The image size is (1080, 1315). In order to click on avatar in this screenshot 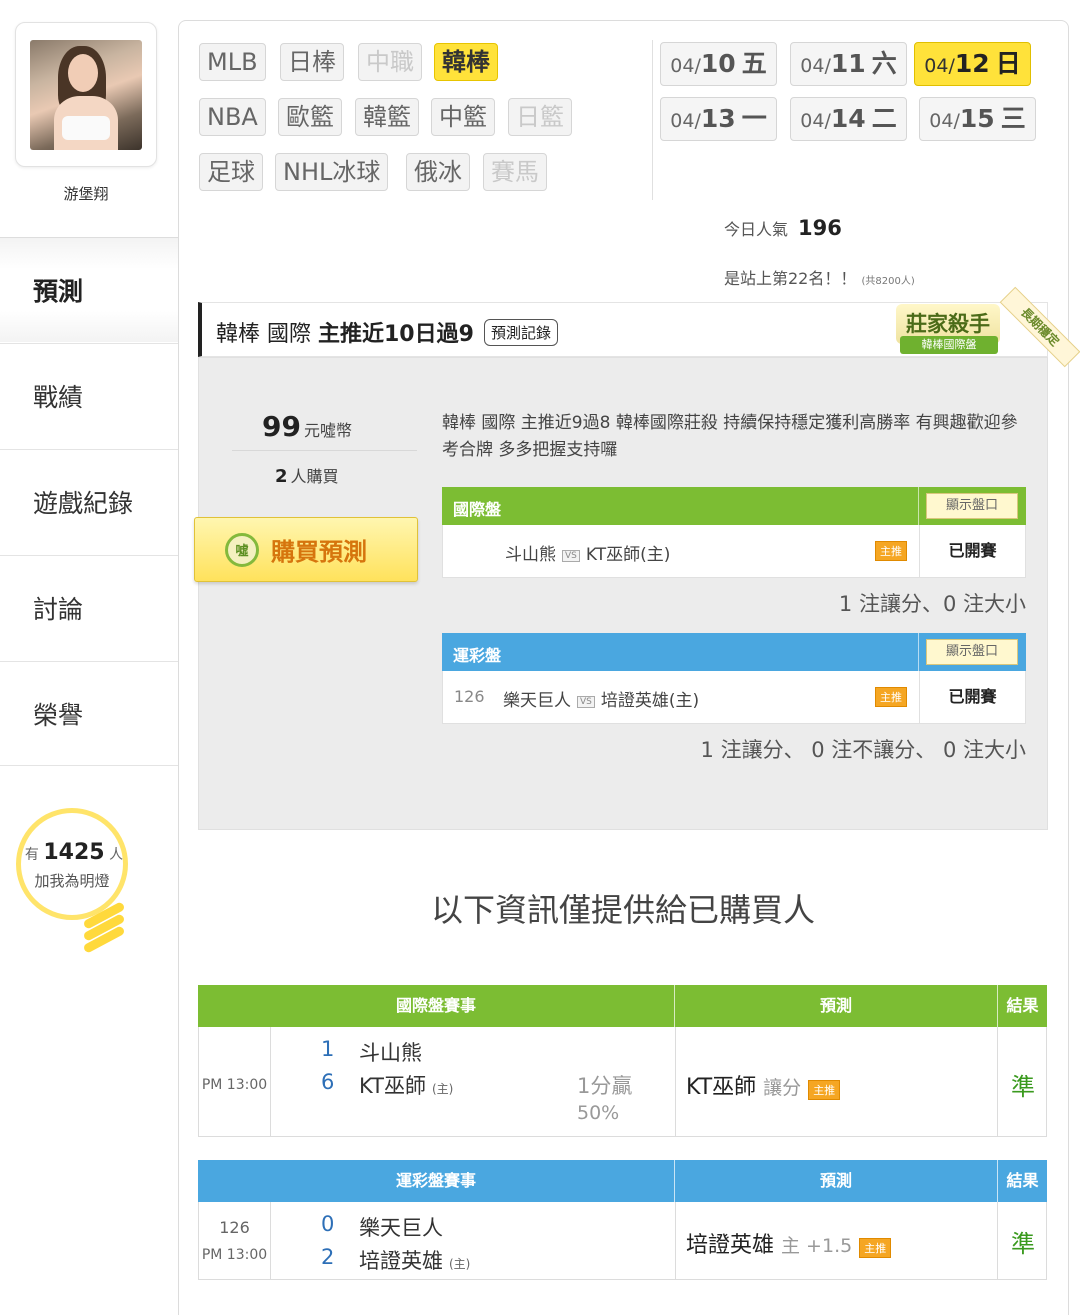, I will do `click(86, 95)`.